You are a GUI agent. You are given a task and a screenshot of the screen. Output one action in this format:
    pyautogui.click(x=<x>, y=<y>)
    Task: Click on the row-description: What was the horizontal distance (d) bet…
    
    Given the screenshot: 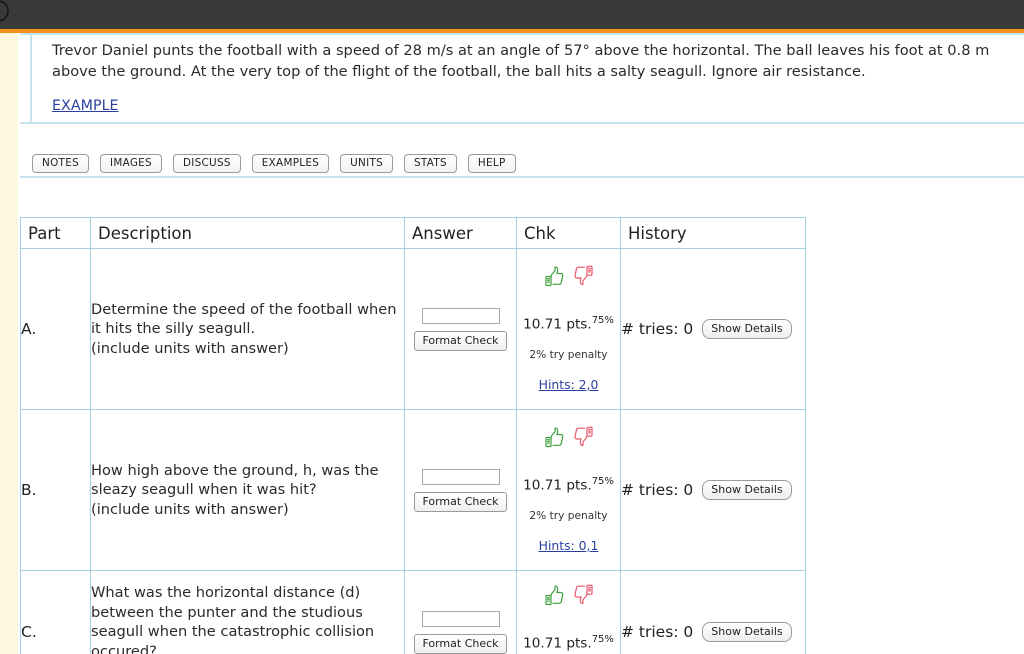 What is the action you would take?
    pyautogui.click(x=247, y=612)
    